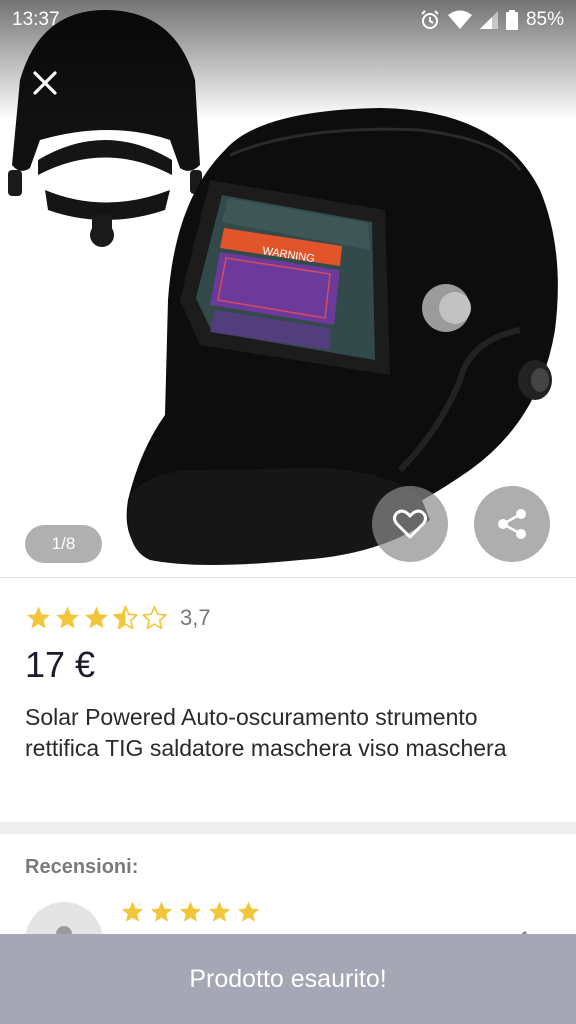 The width and height of the screenshot is (576, 1024). Describe the element at coordinates (82, 867) in the screenshot. I see `reviews-heading: Recensioni:` at that location.